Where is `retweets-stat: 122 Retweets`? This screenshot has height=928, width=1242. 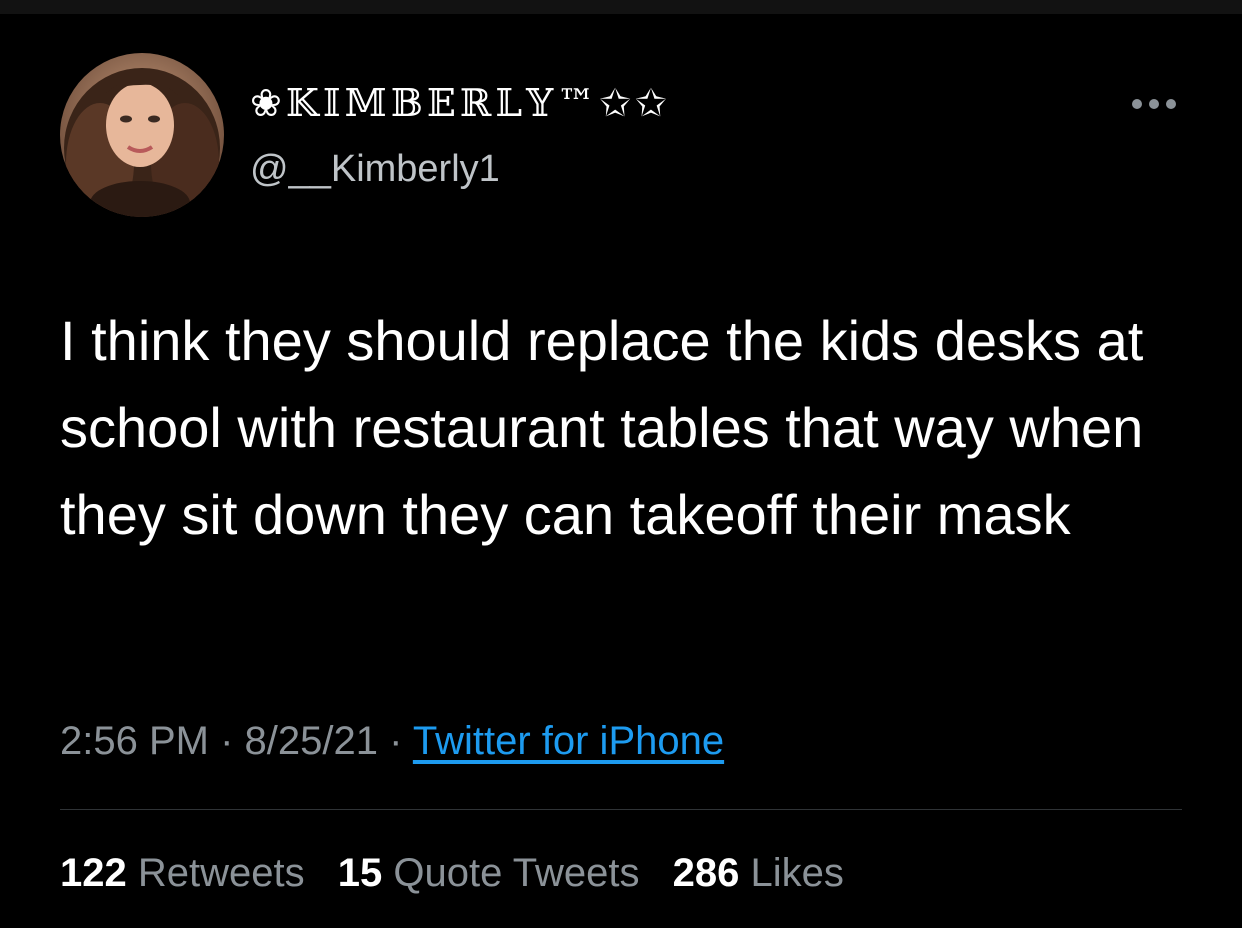
retweets-stat: 122 Retweets is located at coordinates (182, 873).